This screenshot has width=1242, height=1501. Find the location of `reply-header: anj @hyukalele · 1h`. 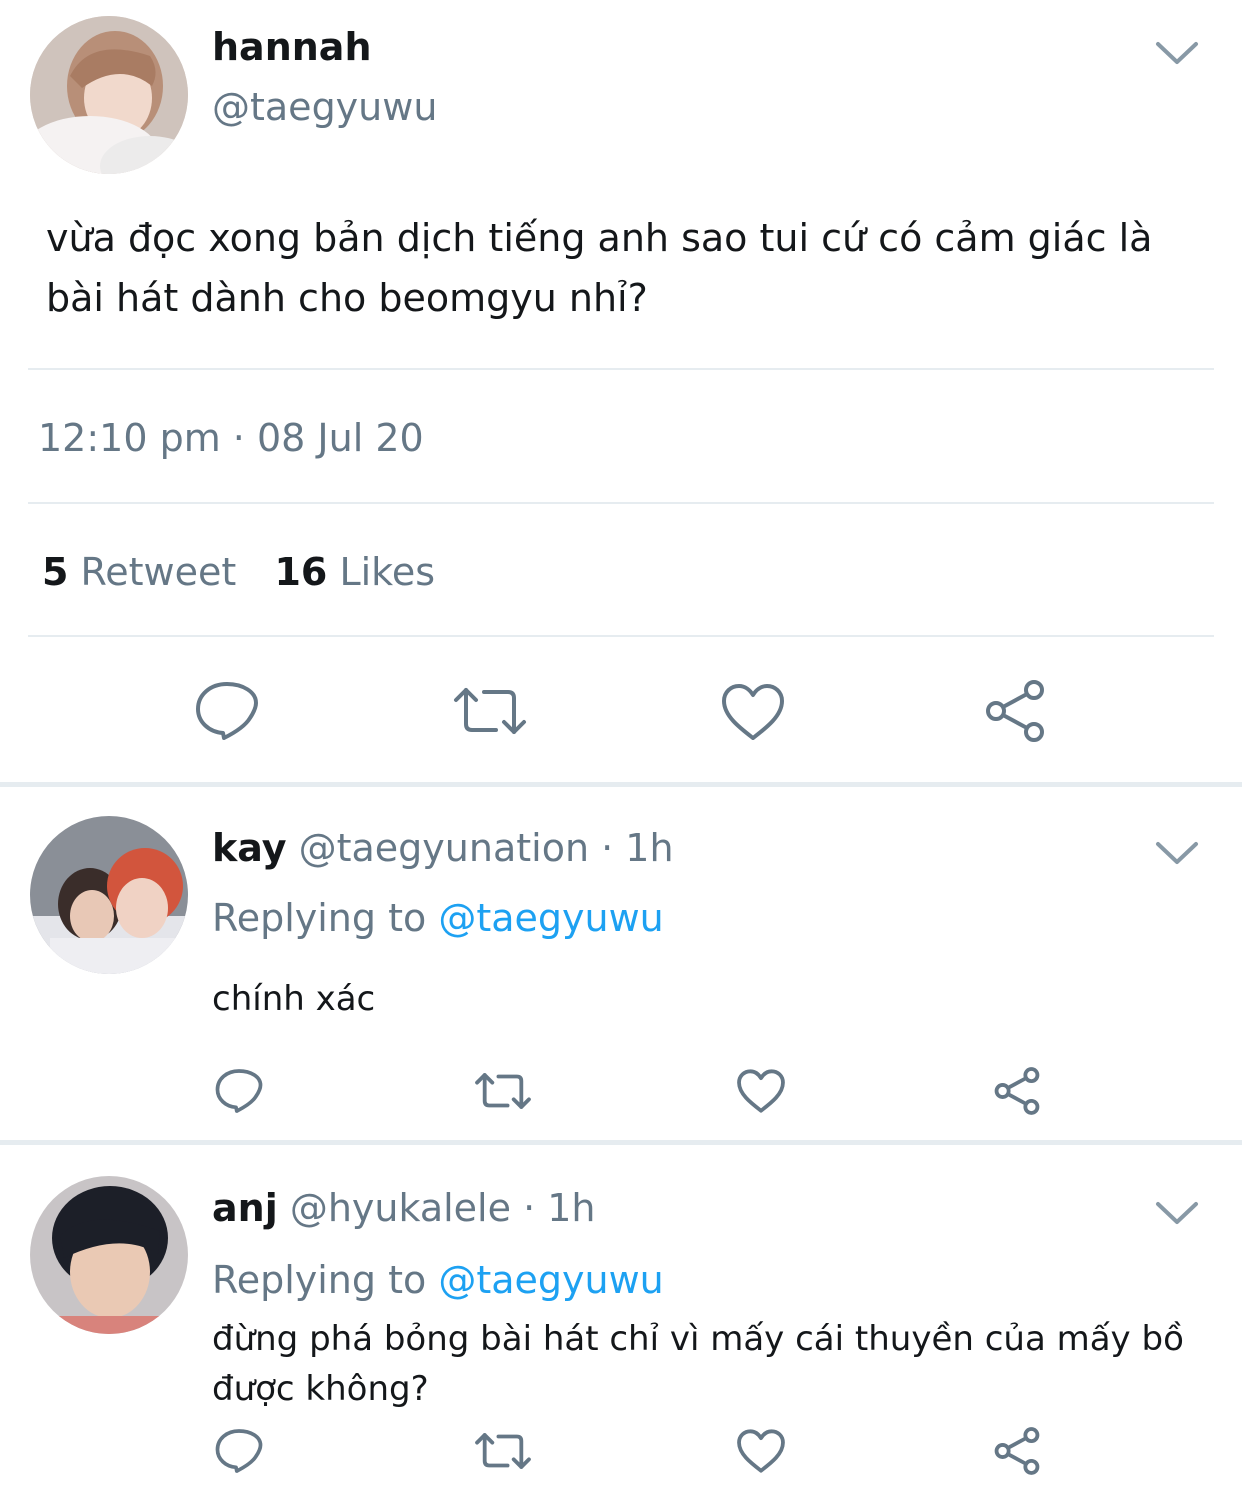

reply-header: anj @hyukalele · 1h is located at coordinates (404, 1208).